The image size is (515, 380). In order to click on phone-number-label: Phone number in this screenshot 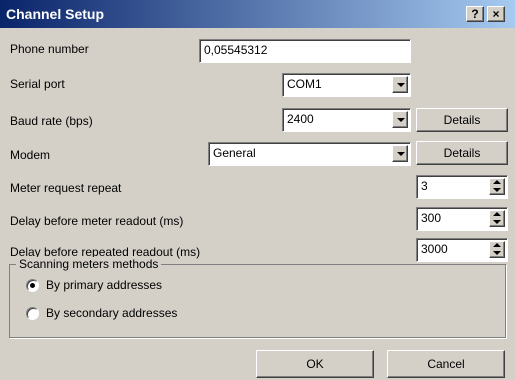, I will do `click(49, 49)`.